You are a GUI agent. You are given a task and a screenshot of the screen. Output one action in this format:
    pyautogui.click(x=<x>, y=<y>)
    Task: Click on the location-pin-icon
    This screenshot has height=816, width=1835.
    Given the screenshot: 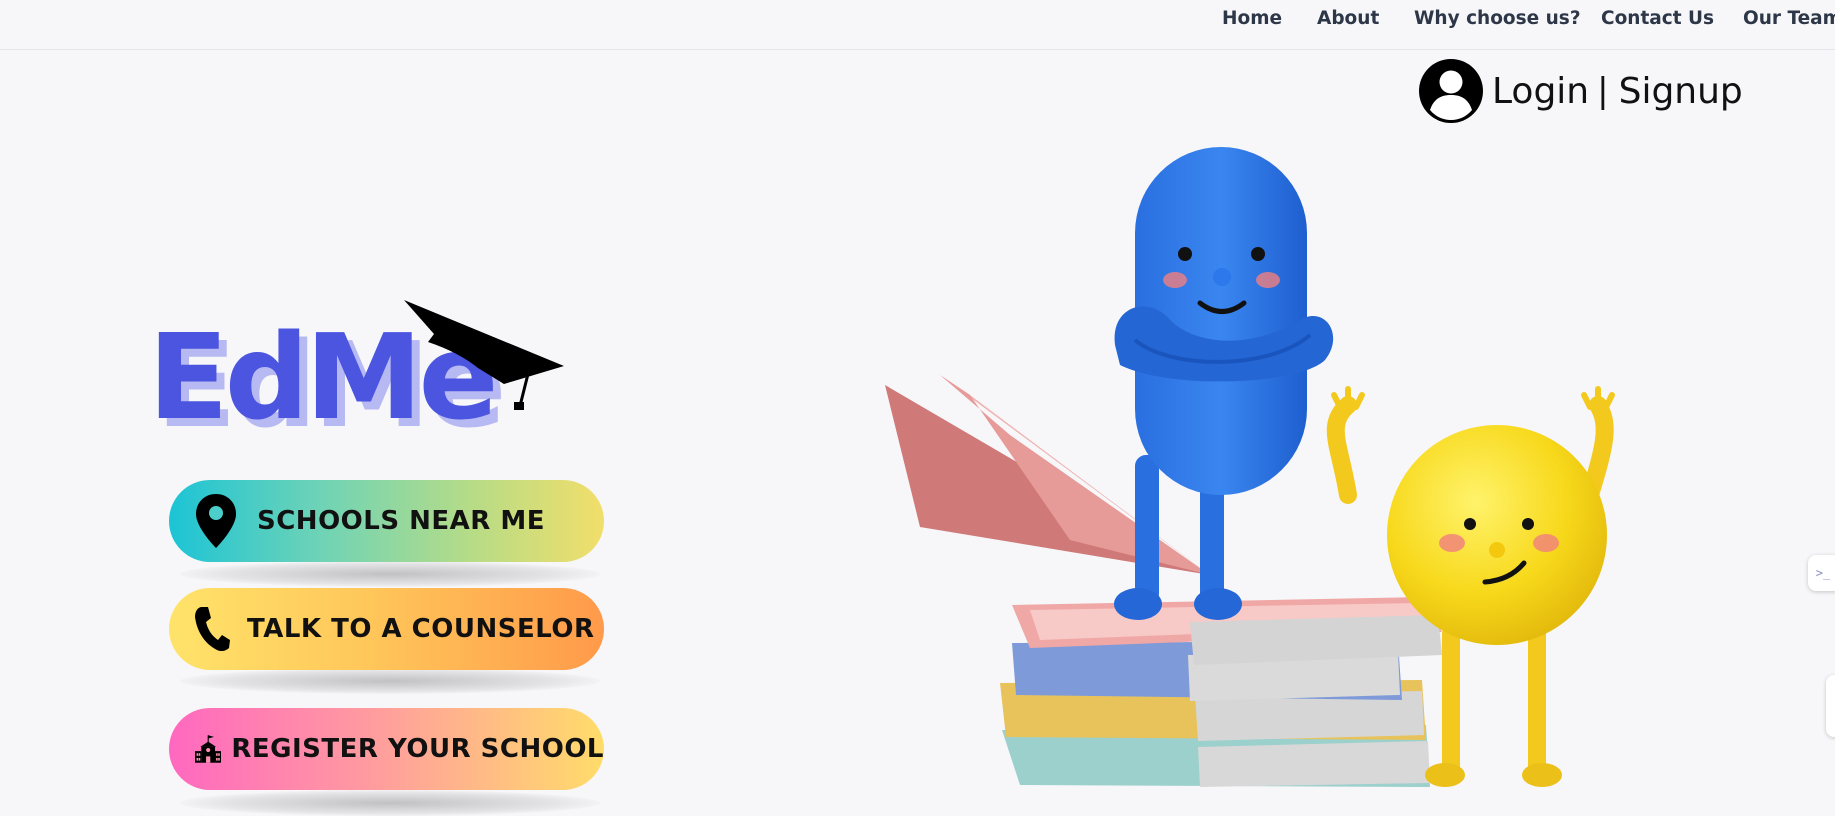 What is the action you would take?
    pyautogui.click(x=216, y=521)
    